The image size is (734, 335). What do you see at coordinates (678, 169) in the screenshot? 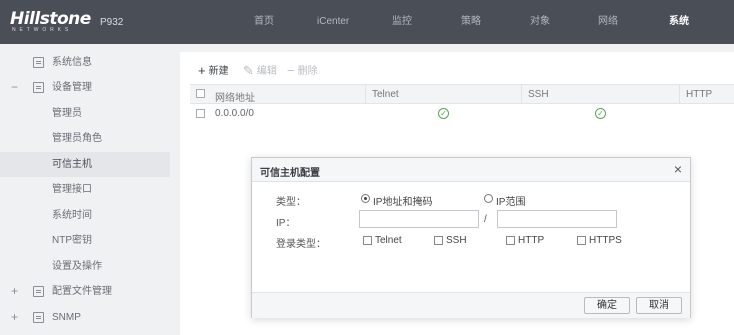
I see `close-icon: ×` at bounding box center [678, 169].